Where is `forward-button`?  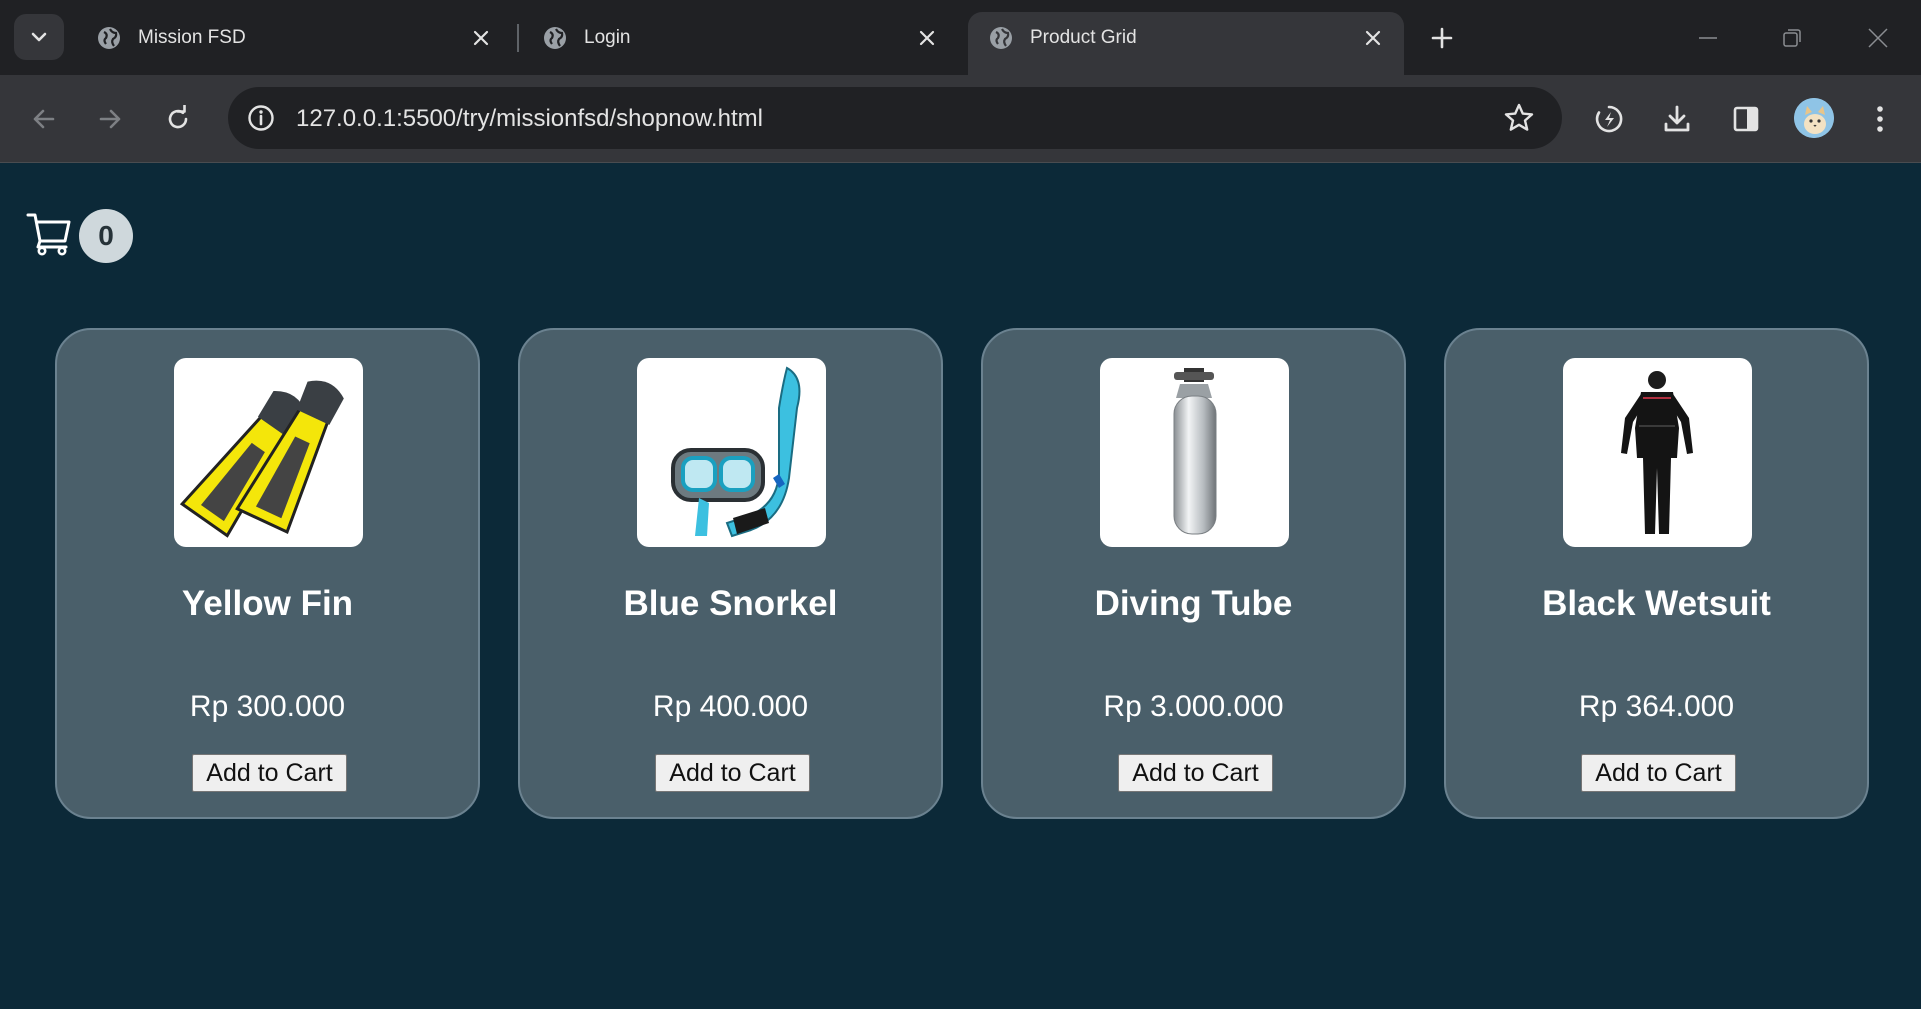
forward-button is located at coordinates (110, 119).